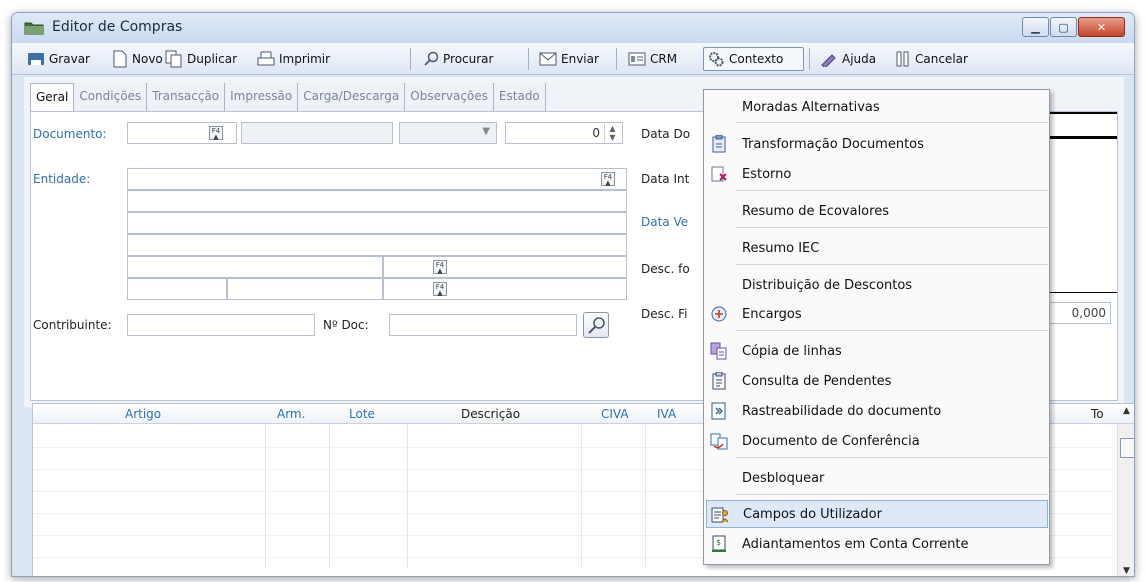  I want to click on print-label: Imprimir, so click(305, 59).